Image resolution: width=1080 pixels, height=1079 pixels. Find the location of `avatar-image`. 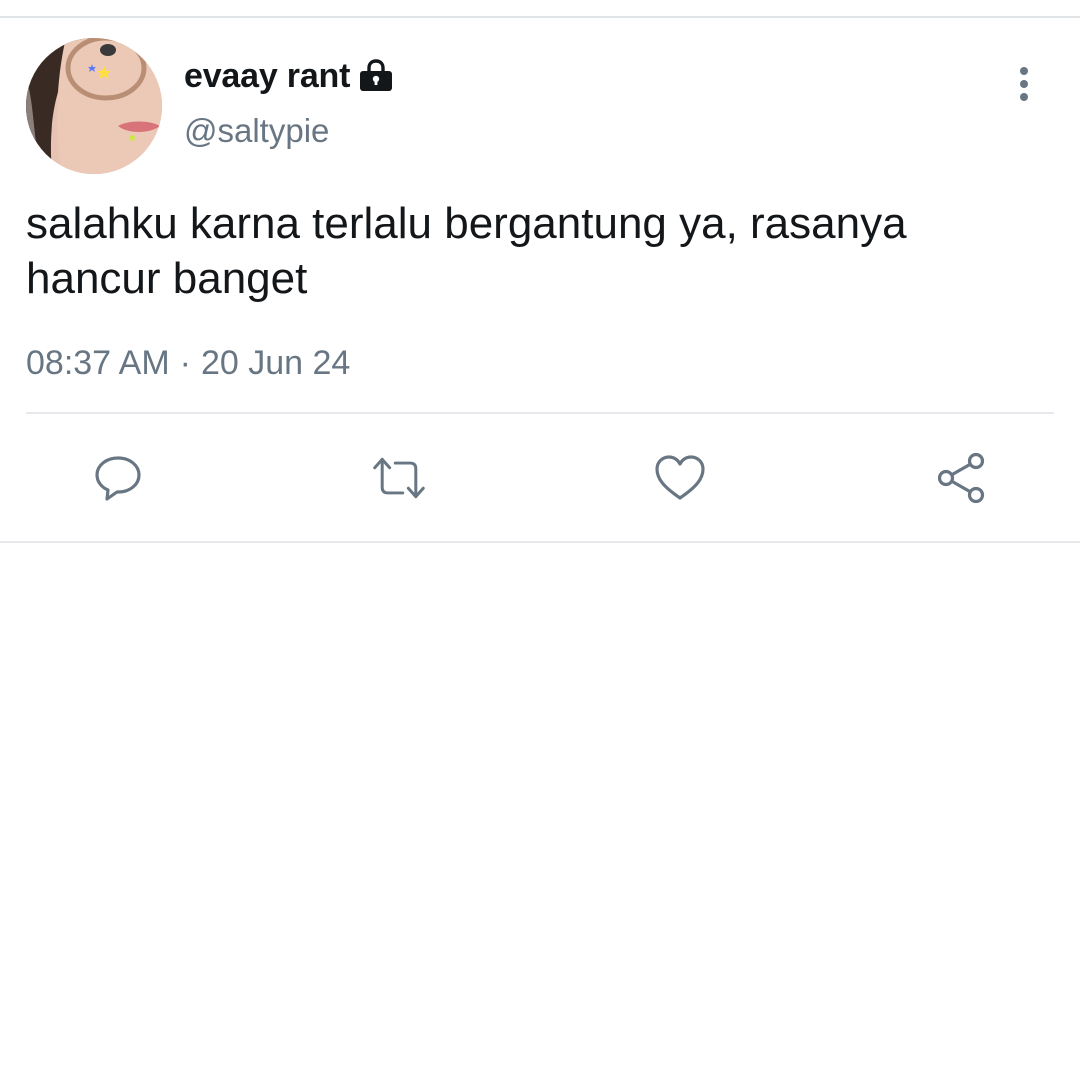

avatar-image is located at coordinates (94, 106).